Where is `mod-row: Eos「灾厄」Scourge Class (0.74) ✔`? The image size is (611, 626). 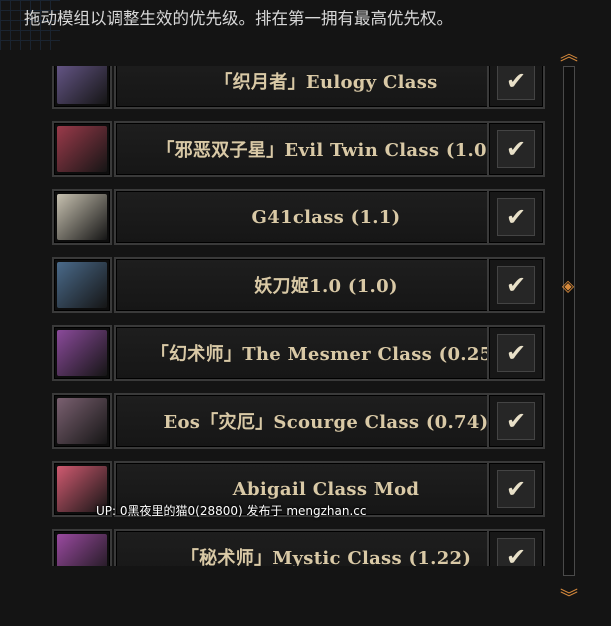 mod-row: Eos「灾厄」Scourge Class (0.74) ✔ is located at coordinates (300, 421).